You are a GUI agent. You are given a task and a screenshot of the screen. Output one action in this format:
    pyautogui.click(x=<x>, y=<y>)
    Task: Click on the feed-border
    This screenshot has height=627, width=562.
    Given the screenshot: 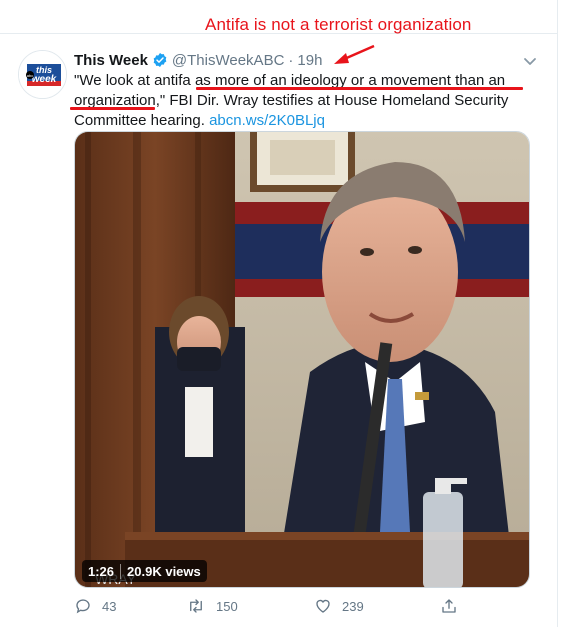 What is the action you would take?
    pyautogui.click(x=557, y=313)
    